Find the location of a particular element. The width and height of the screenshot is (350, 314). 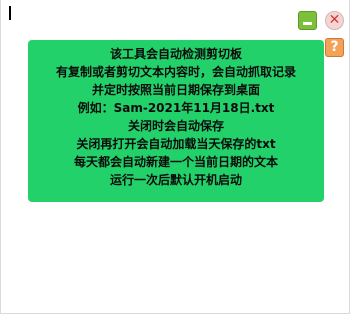

close-icon: ✕ is located at coordinates (334, 20).